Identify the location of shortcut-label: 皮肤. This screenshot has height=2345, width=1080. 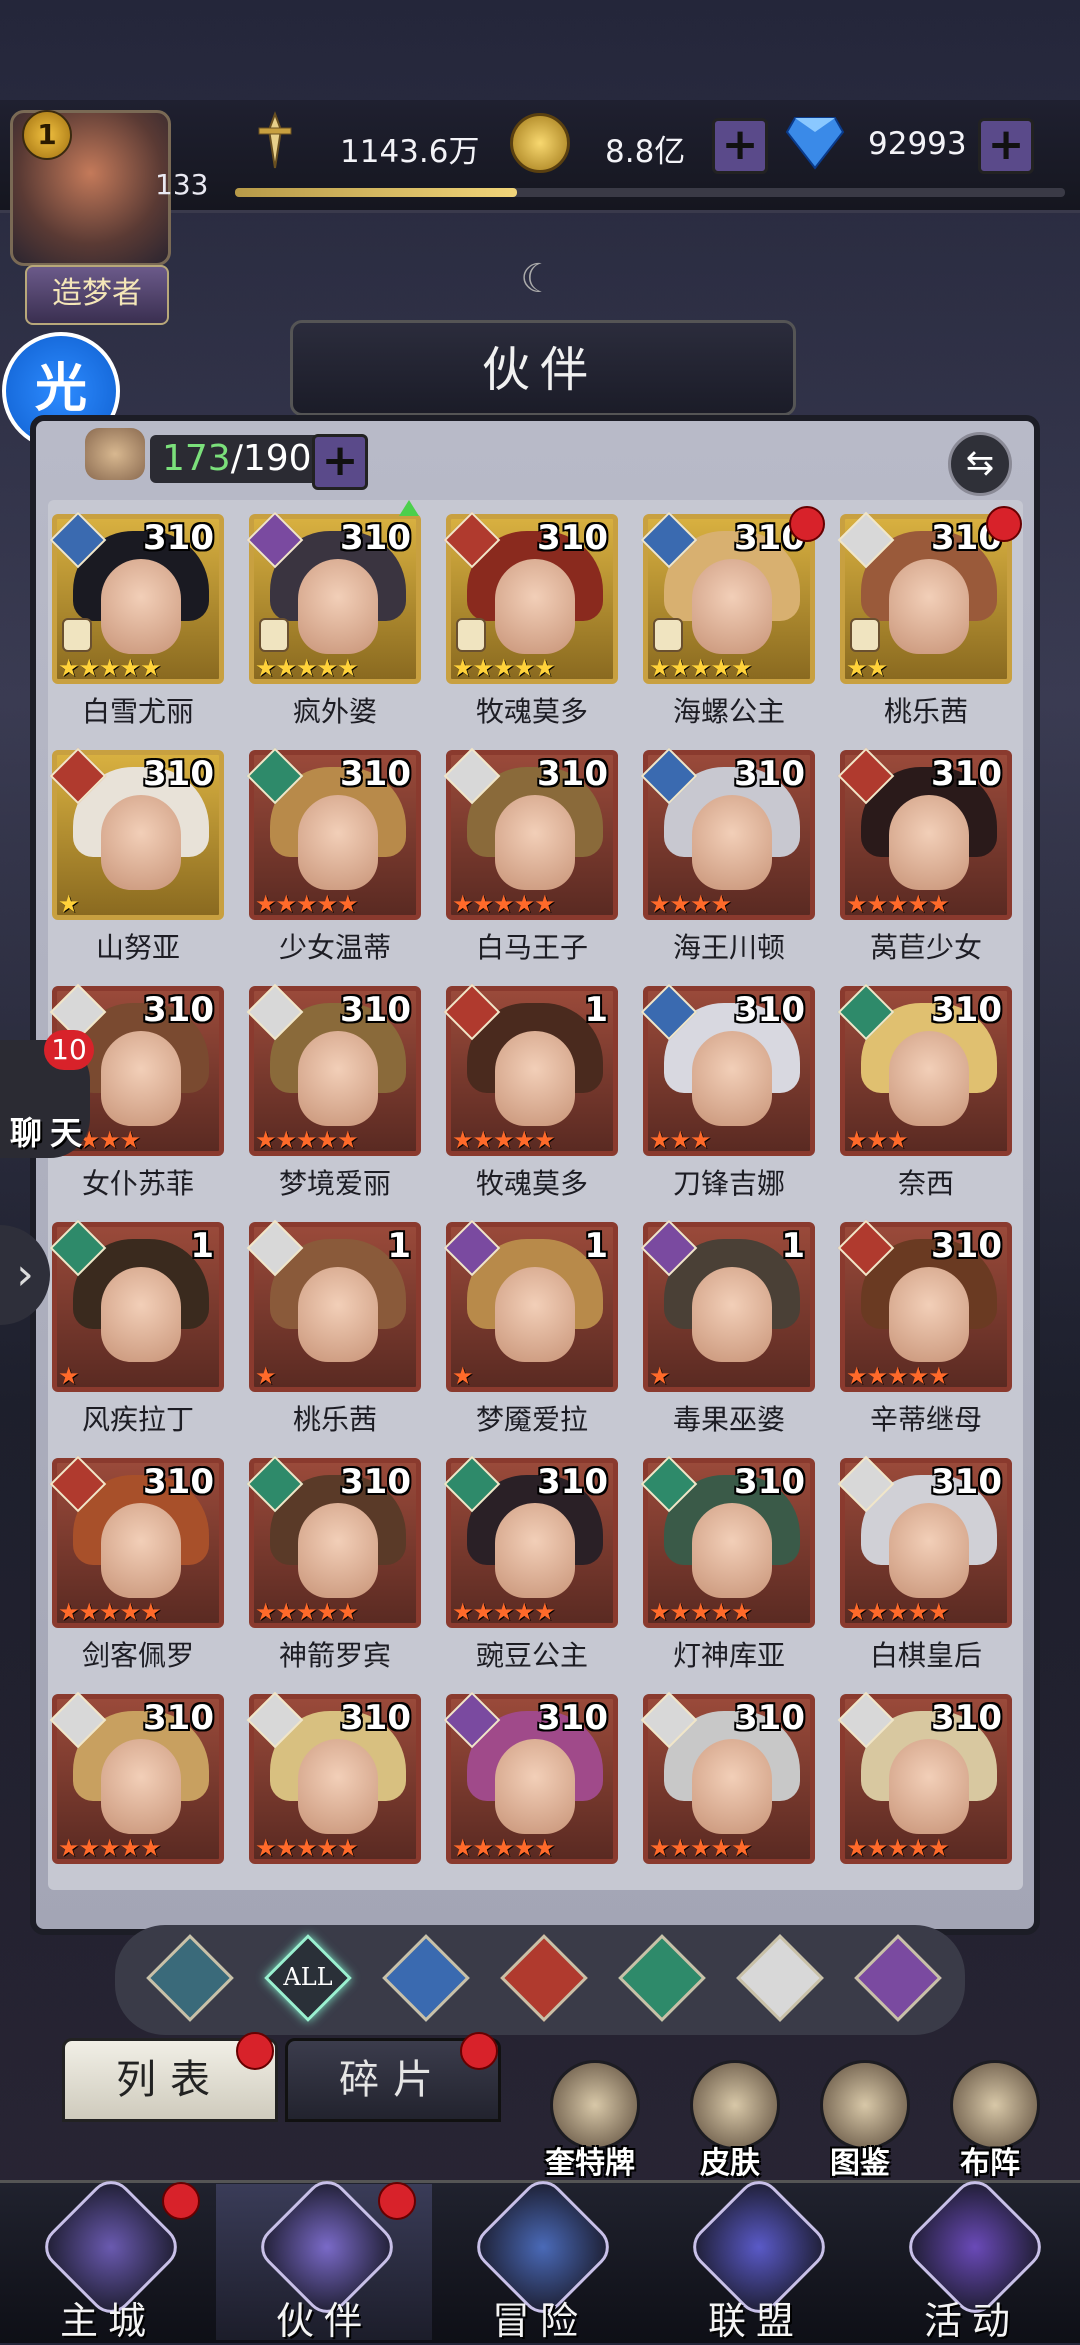
(730, 2163).